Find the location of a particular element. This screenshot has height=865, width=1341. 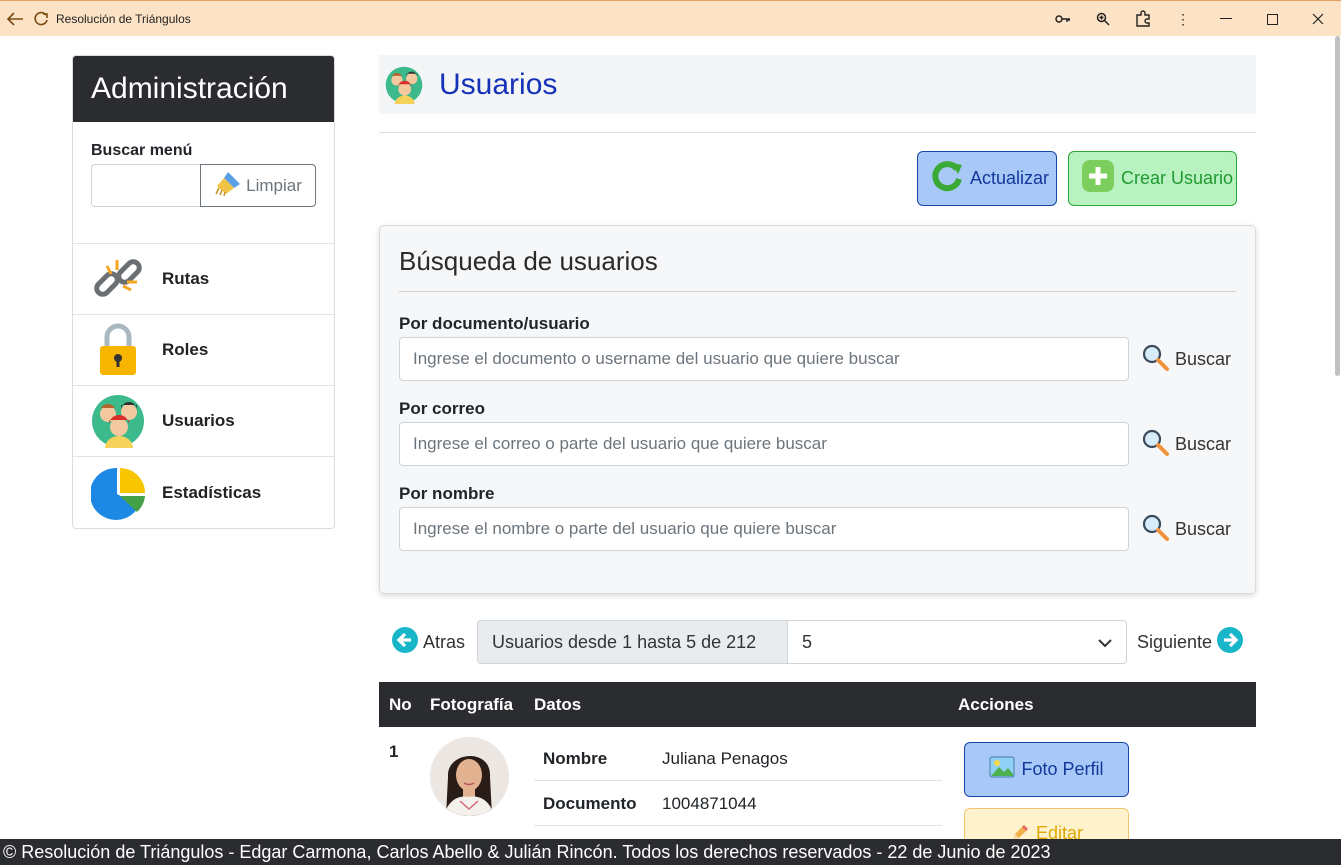

sidebar-item-label: Rutas is located at coordinates (186, 278).